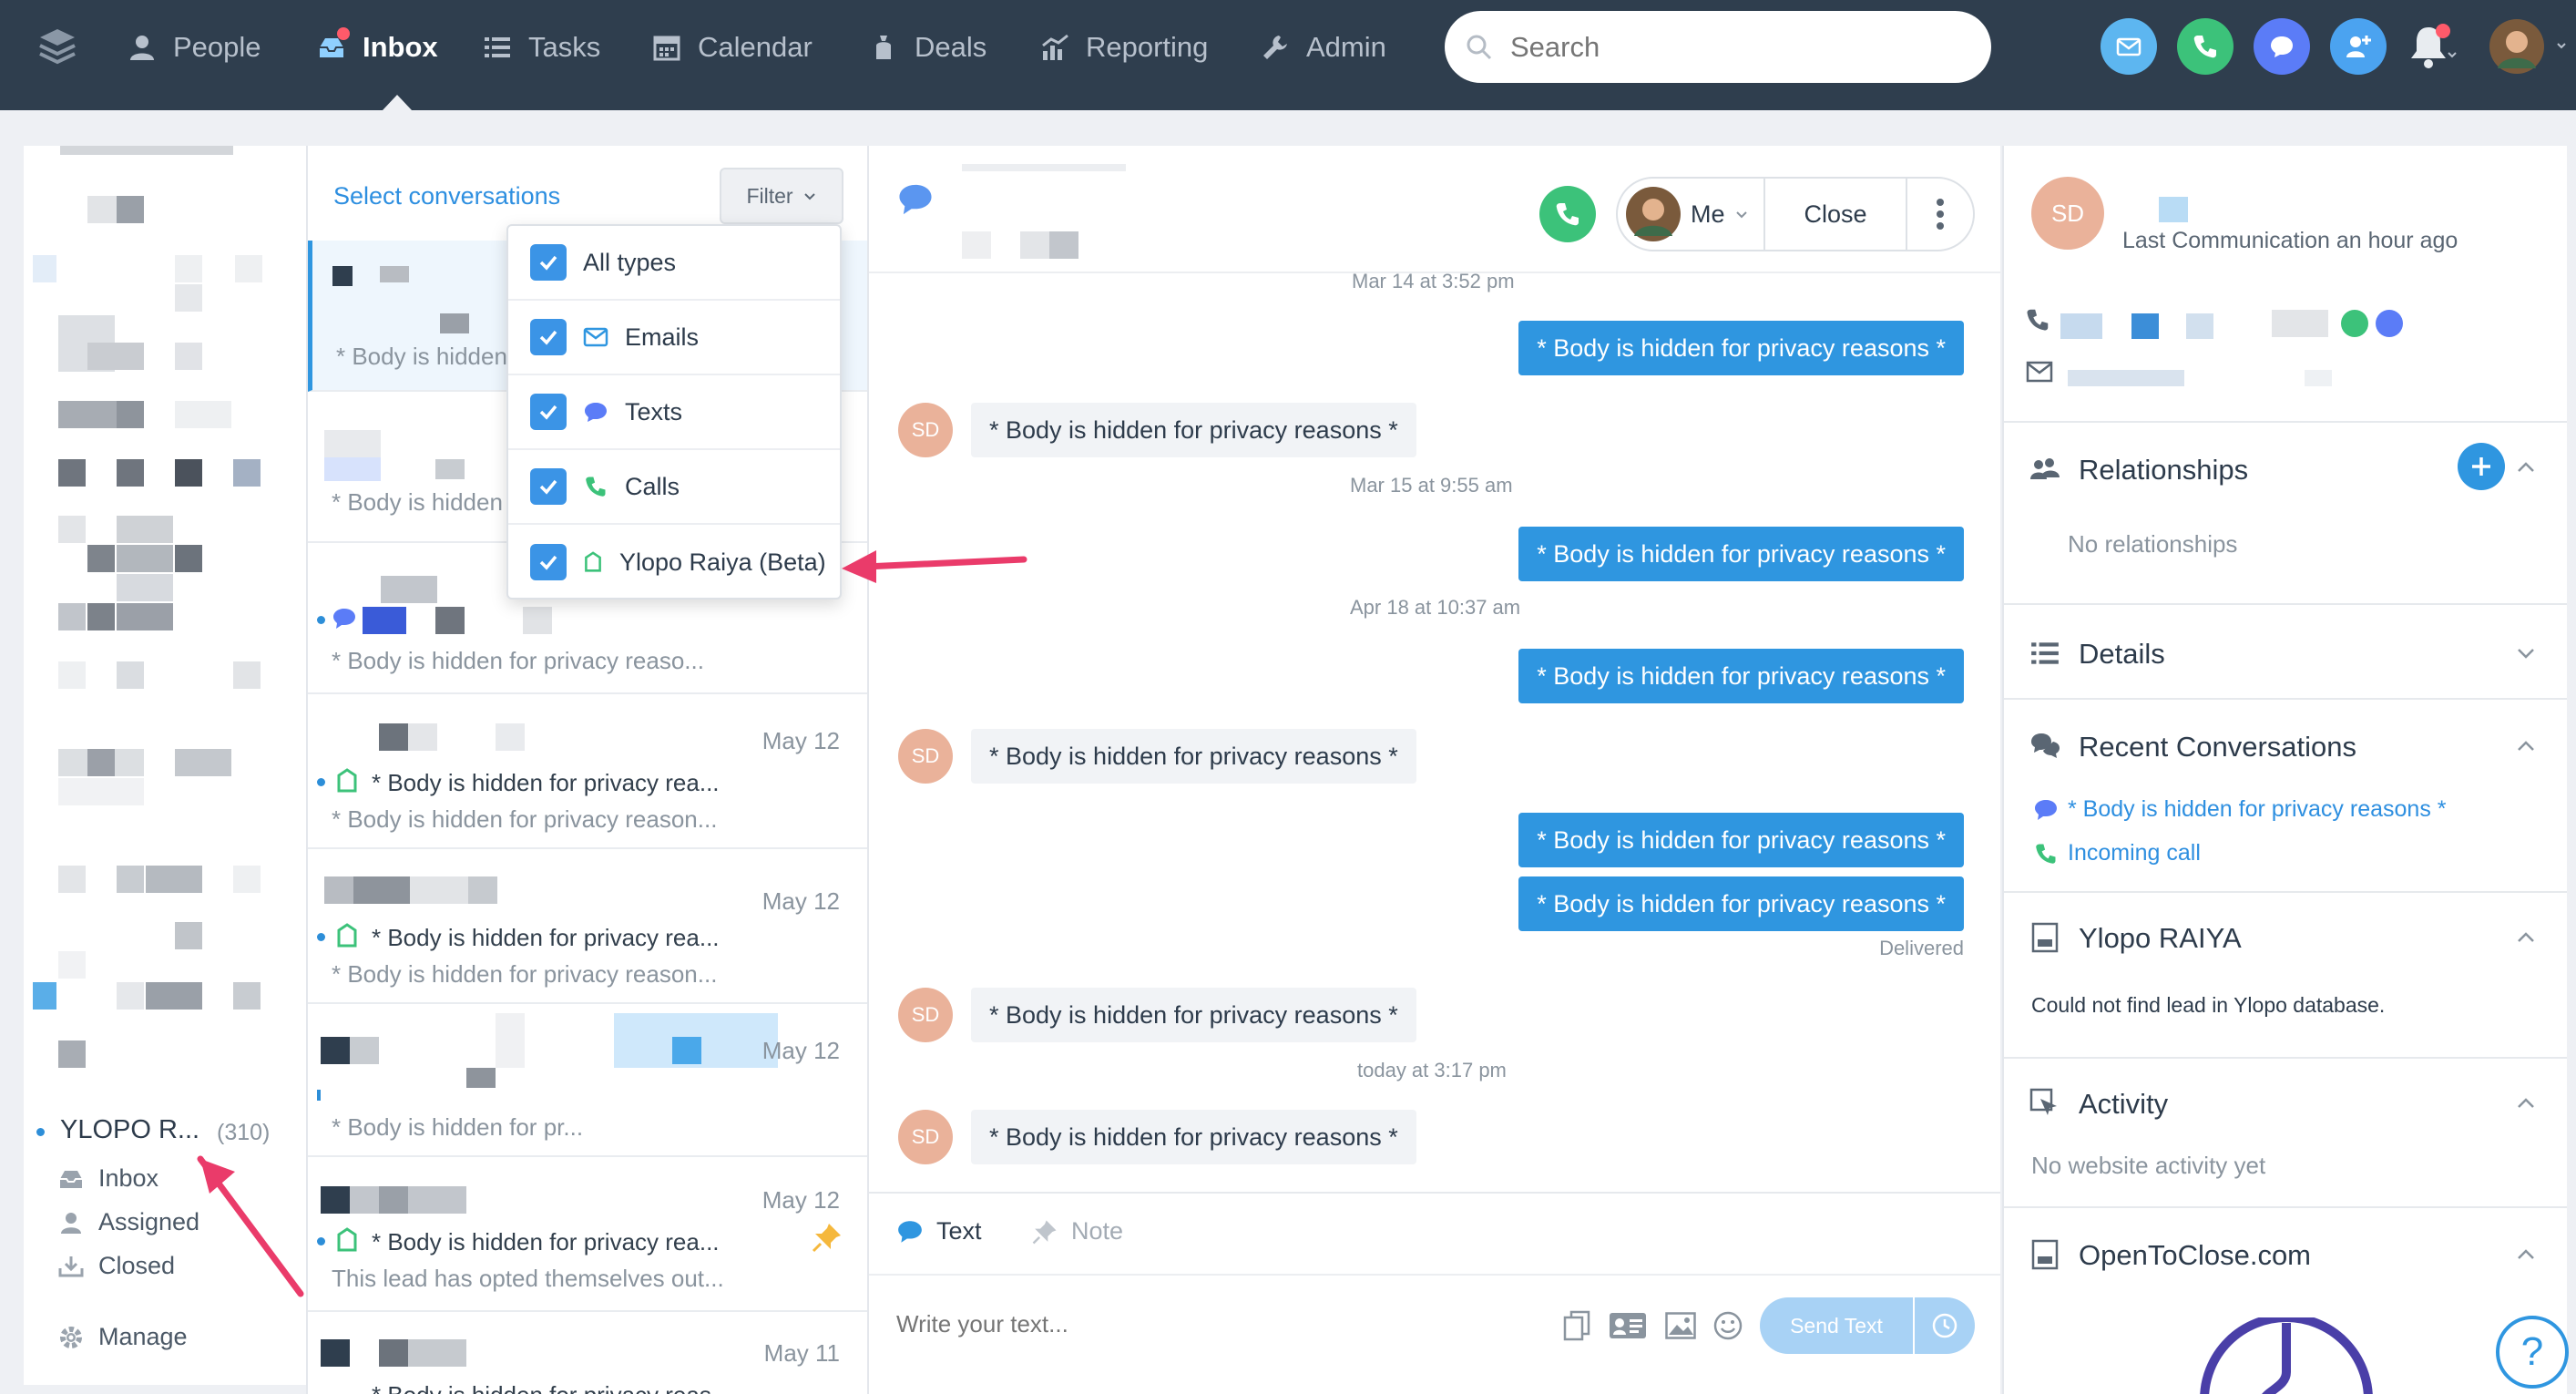 This screenshot has width=2576, height=1394. Describe the element at coordinates (57, 46) in the screenshot. I see `app-logo-icon` at that location.